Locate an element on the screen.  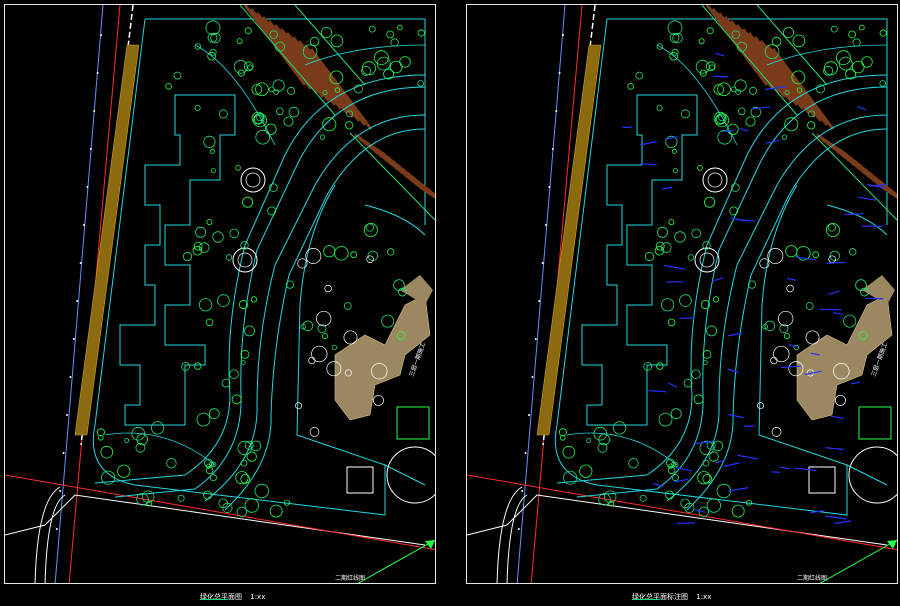
north-arrow-line is located at coordinates (858, 561).